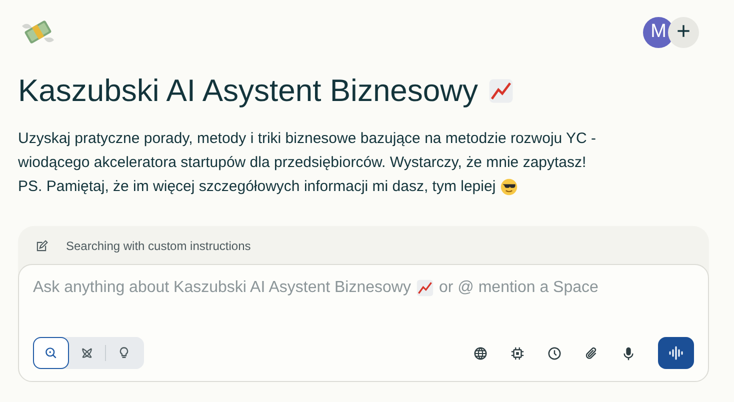 The image size is (734, 402). What do you see at coordinates (222, 288) in the screenshot?
I see `placeholder-text: Ask anything about Kaszubski AI Asystent Biznesowy` at bounding box center [222, 288].